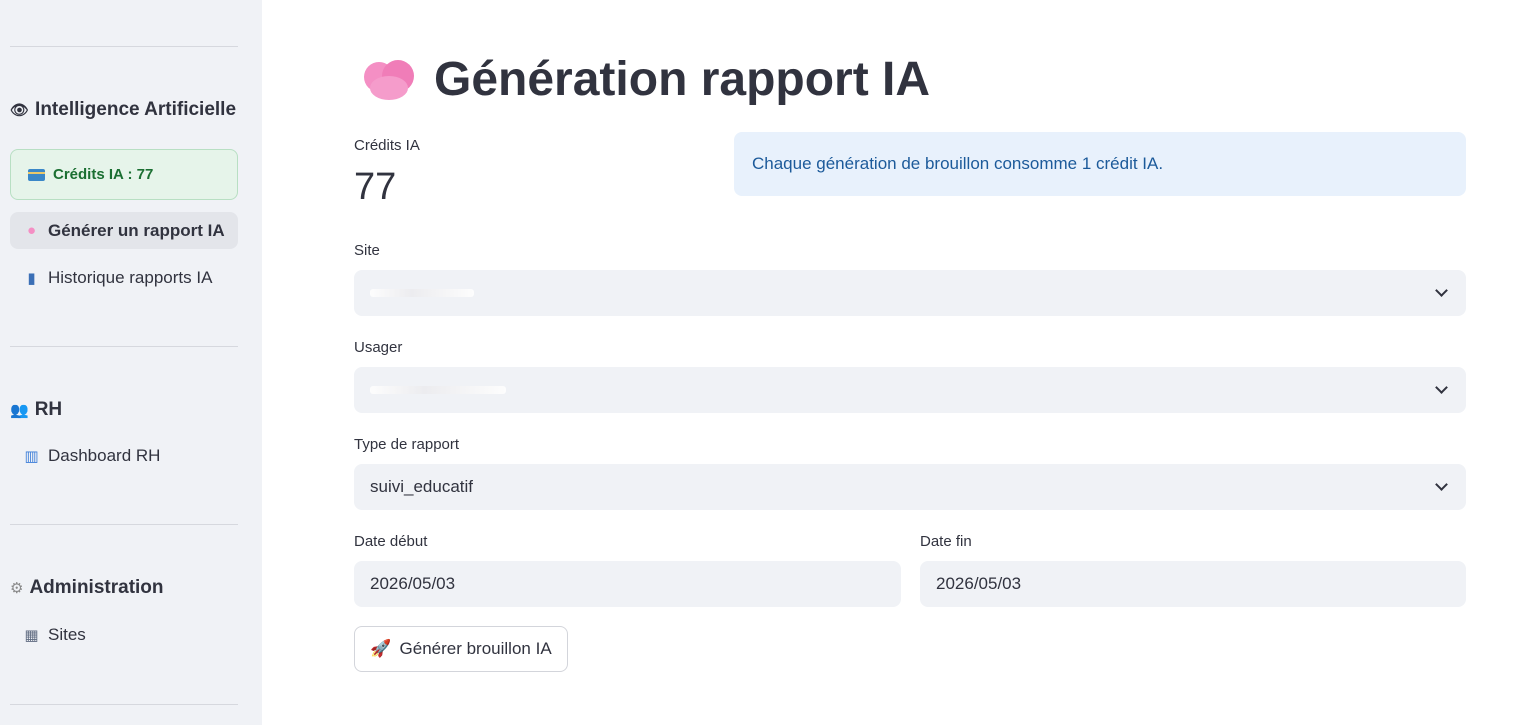  Describe the element at coordinates (375, 187) in the screenshot. I see `credits-metric-value: 77` at that location.